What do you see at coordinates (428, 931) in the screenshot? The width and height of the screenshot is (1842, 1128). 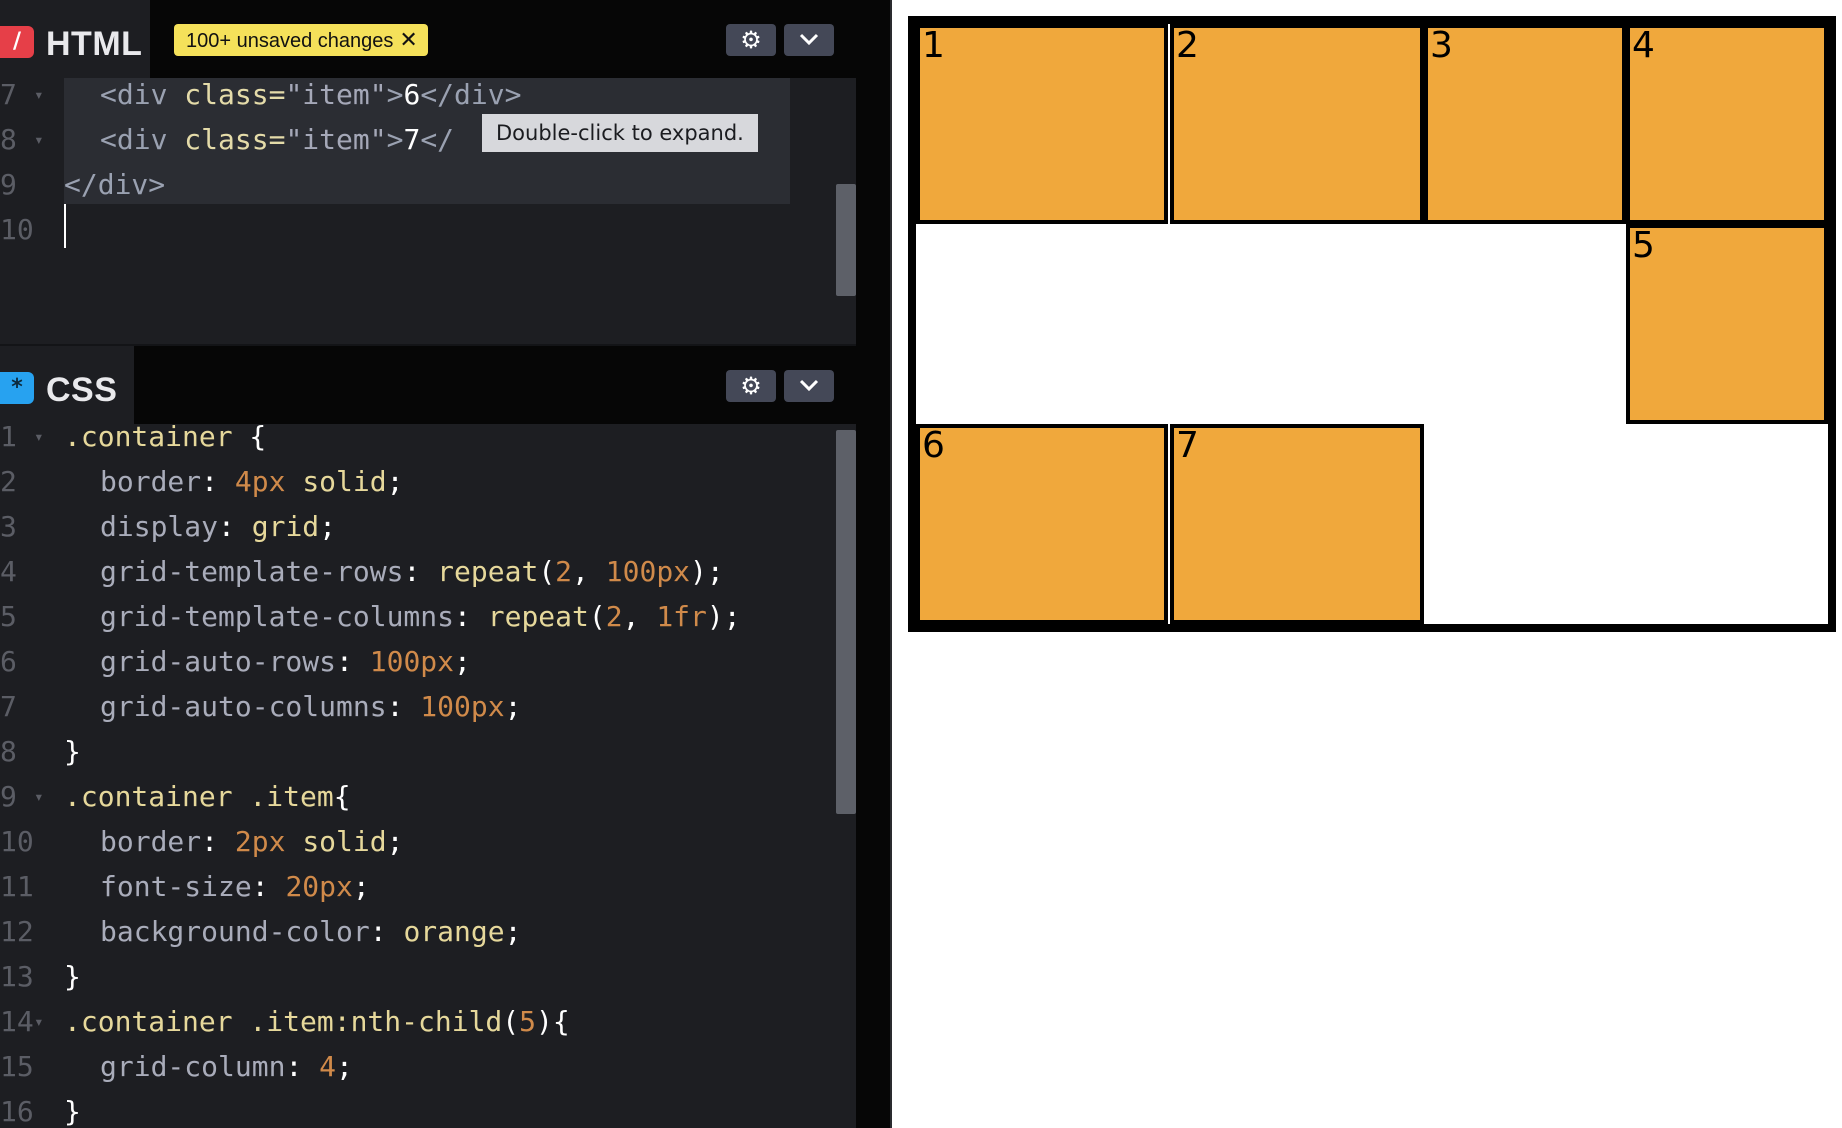 I see `code-line: 12 background-color: orange;` at bounding box center [428, 931].